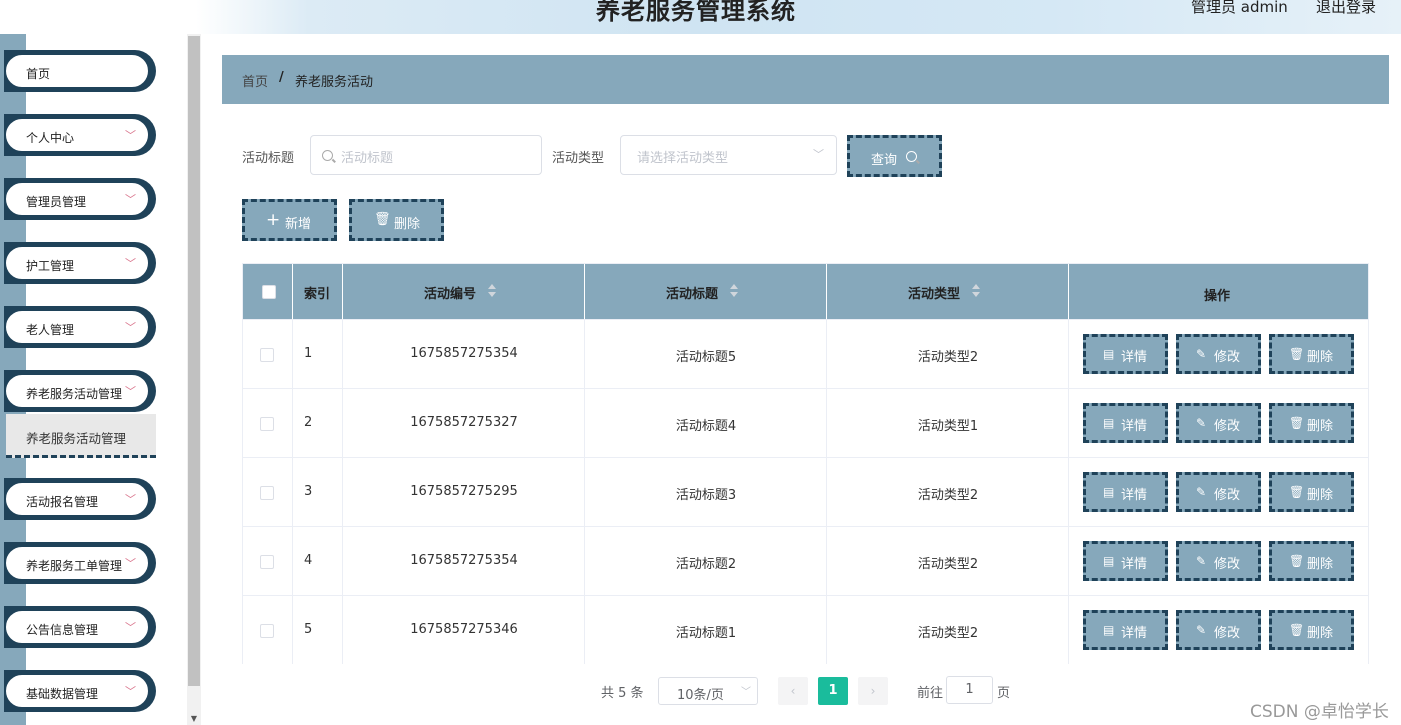  Describe the element at coordinates (464, 492) in the screenshot. I see `code-cell: 1675857275295` at that location.